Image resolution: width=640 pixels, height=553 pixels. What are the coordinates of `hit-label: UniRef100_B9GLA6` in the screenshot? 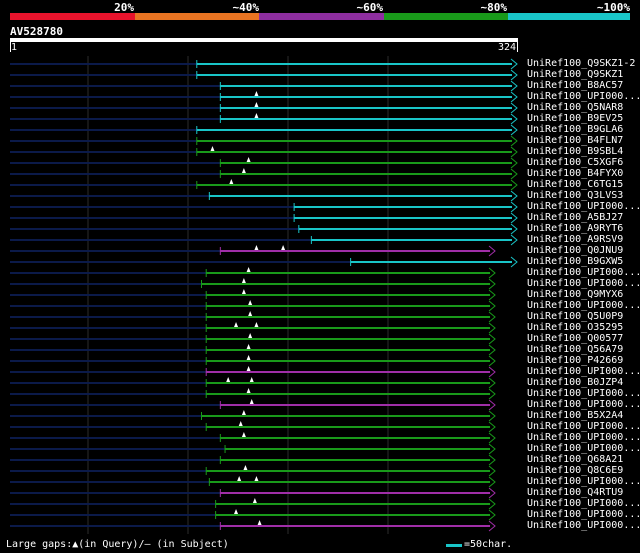 It's located at (575, 129).